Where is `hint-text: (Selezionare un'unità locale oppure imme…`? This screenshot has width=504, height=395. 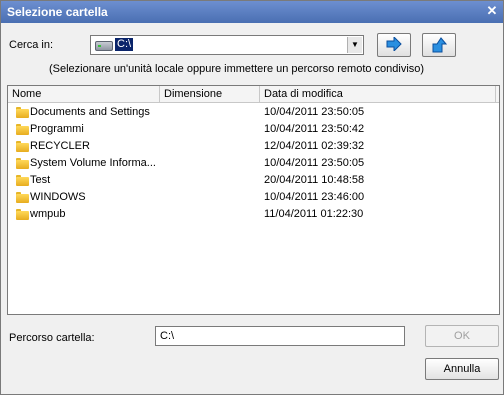
hint-text: (Selezionare un'unità locale oppure imme… is located at coordinates (237, 69).